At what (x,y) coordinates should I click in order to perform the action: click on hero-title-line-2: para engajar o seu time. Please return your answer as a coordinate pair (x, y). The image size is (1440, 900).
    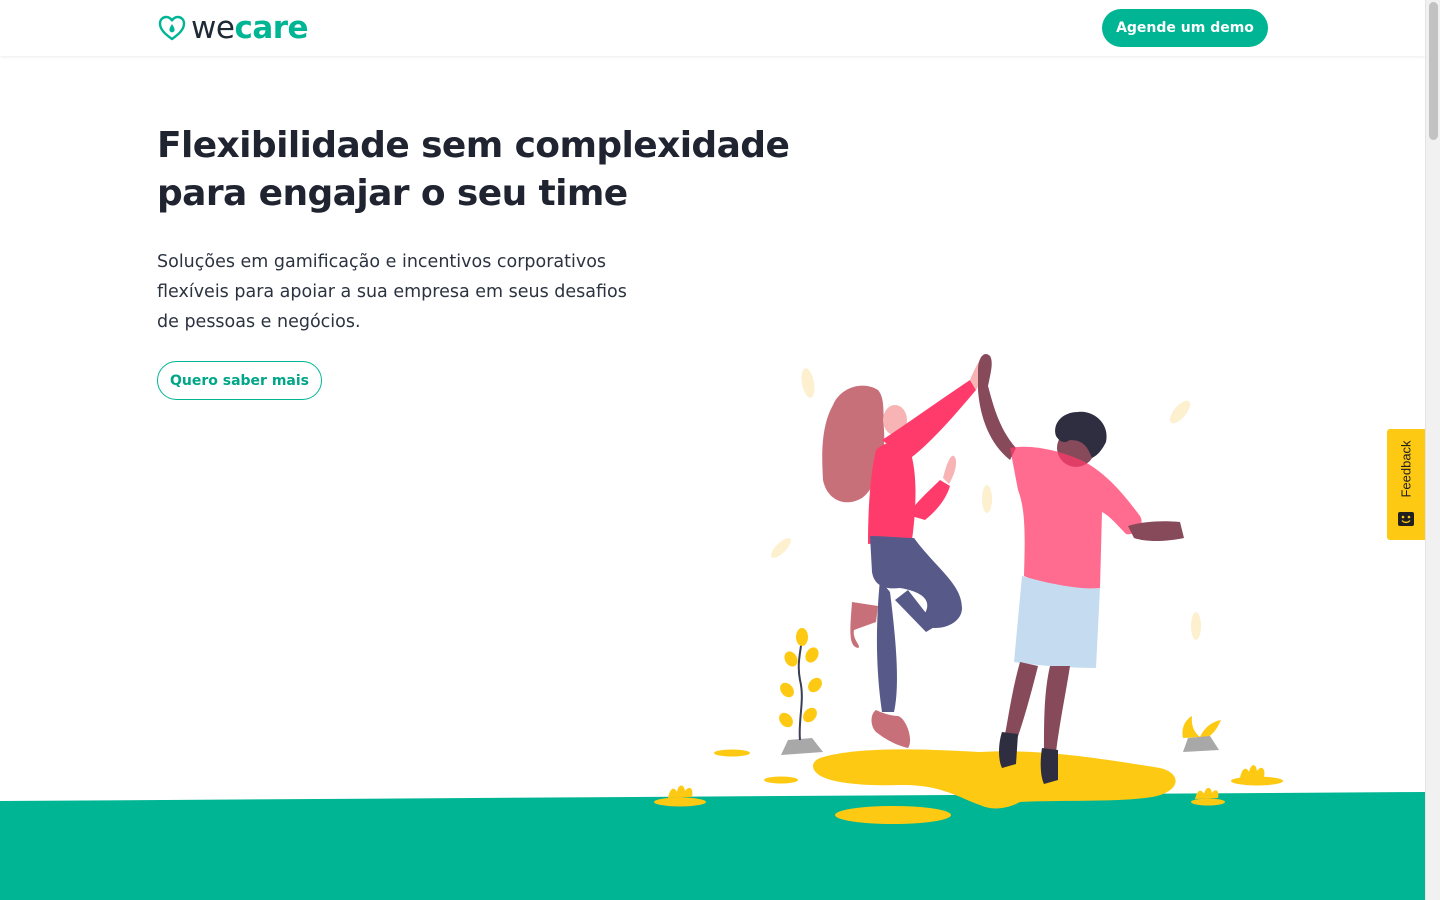
    Looking at the image, I should click on (392, 193).